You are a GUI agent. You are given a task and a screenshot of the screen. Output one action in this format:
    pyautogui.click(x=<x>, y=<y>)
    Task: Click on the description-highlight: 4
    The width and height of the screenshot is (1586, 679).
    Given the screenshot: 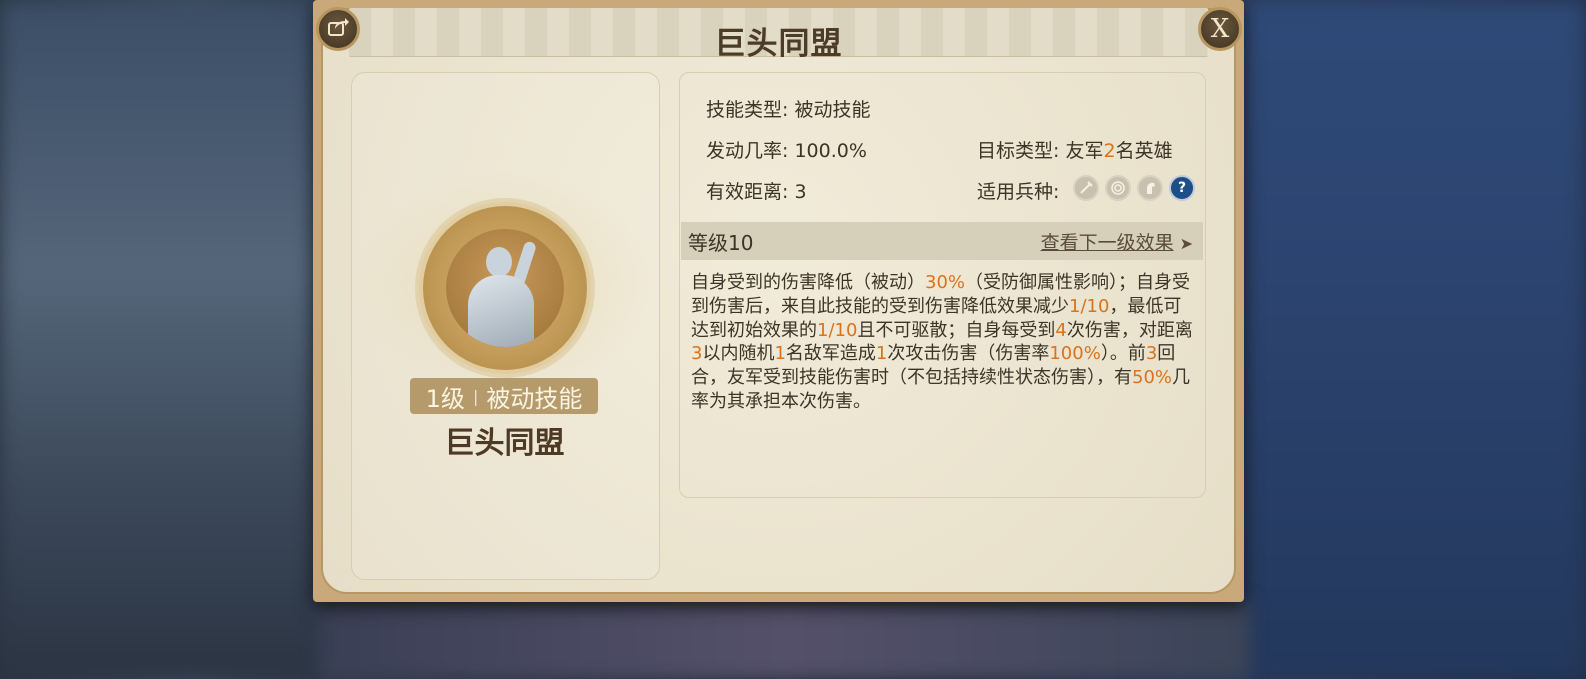 What is the action you would take?
    pyautogui.click(x=1061, y=330)
    